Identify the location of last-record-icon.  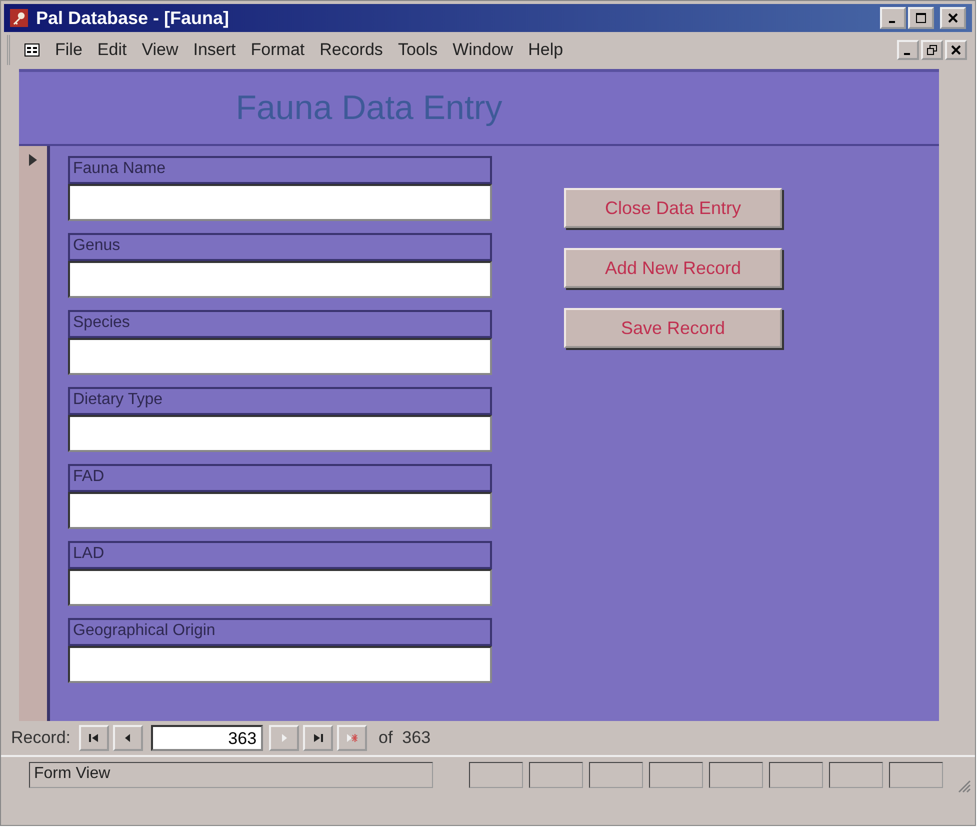
(318, 738).